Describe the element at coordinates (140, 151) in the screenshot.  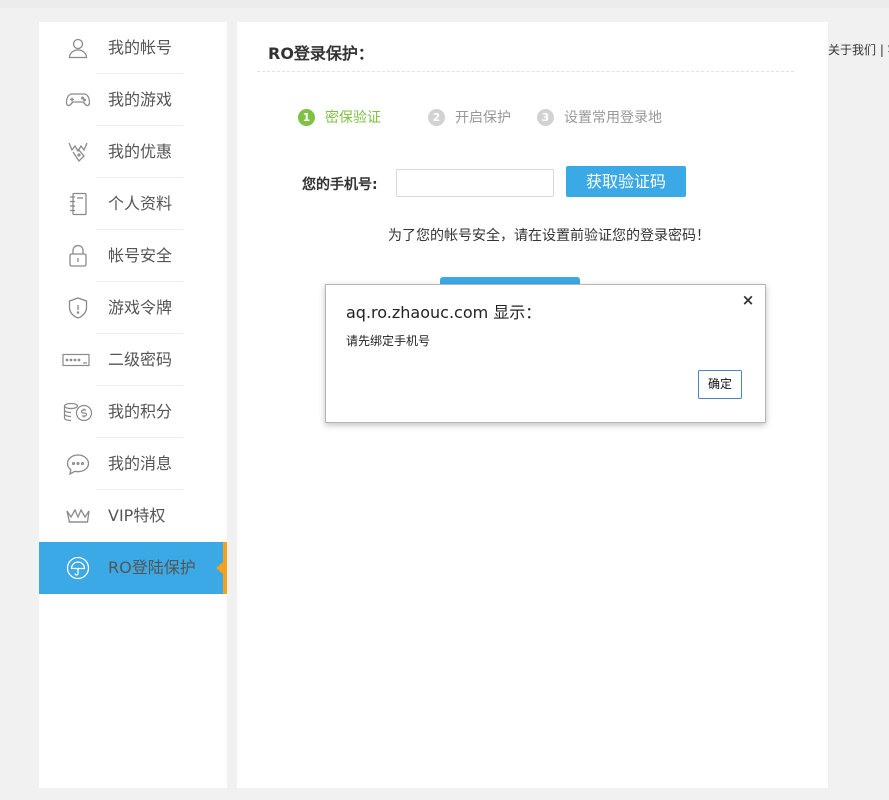
I see `sidebar-item-label: 我的优惠` at that location.